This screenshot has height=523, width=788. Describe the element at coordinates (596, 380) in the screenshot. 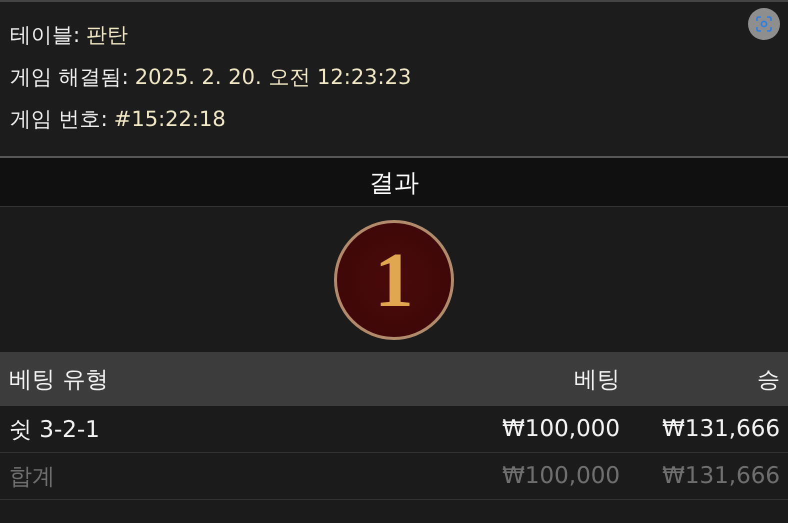

I see `column-header: 베팅` at that location.